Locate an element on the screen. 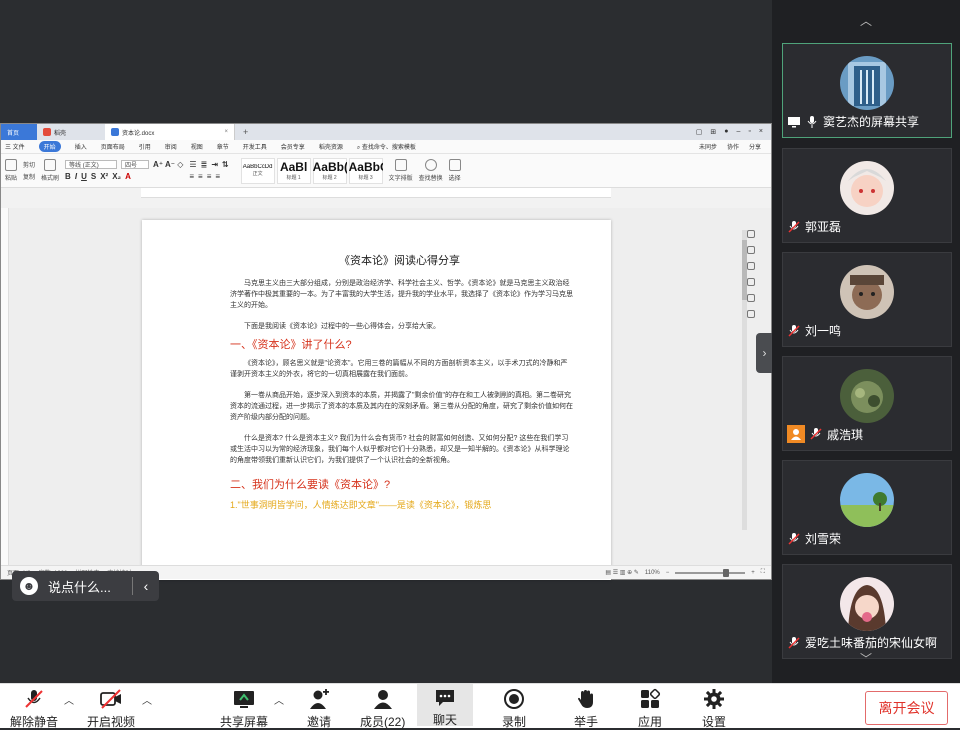 This screenshot has width=960, height=730. menu-start: 开始 is located at coordinates (49, 146).